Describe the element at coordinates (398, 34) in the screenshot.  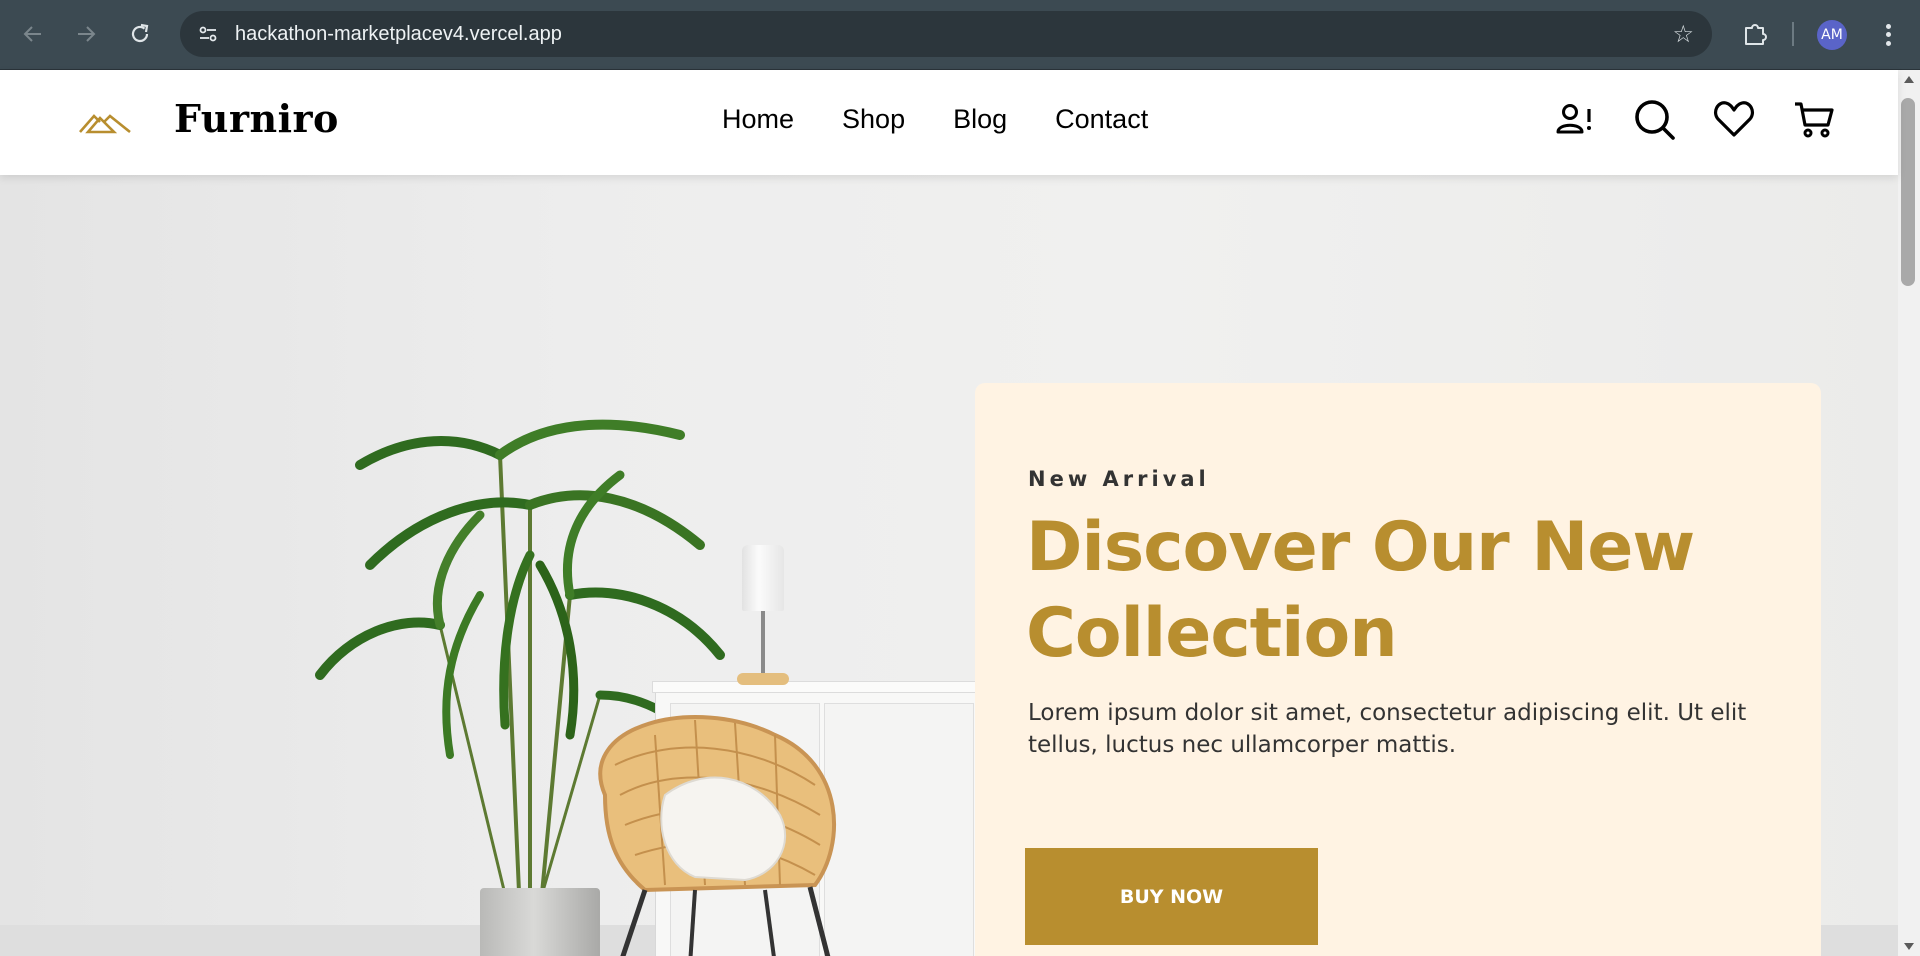
I see `url-text: hackathon-marketplacev4.vercel.app` at that location.